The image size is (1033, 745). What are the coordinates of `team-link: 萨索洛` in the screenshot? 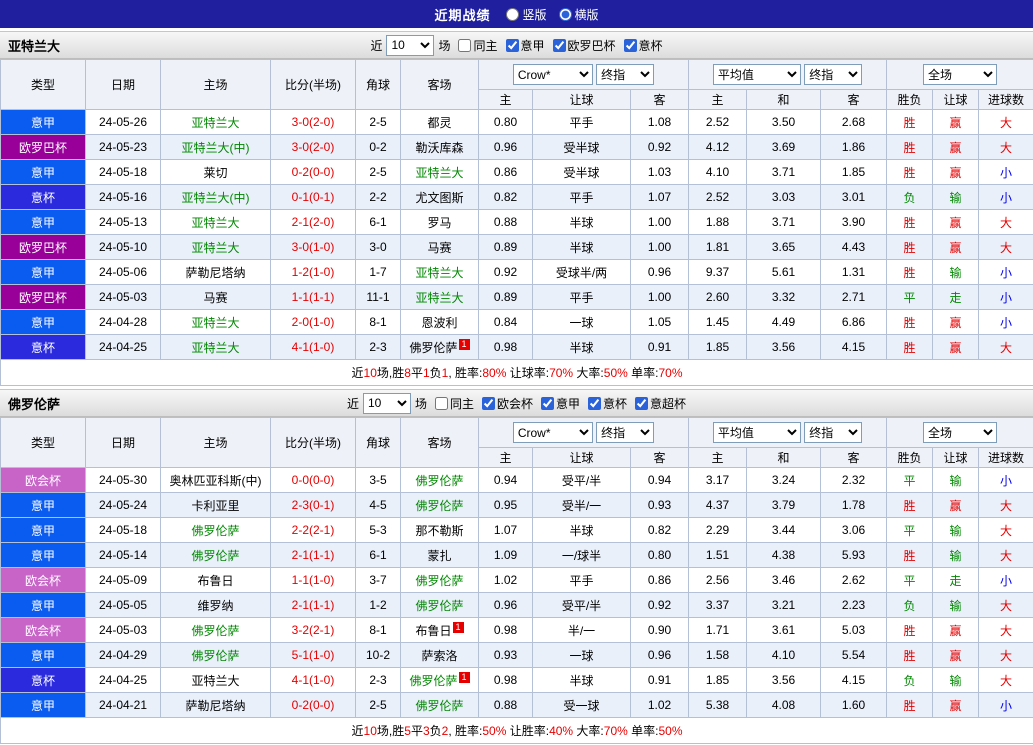 It's located at (439, 656).